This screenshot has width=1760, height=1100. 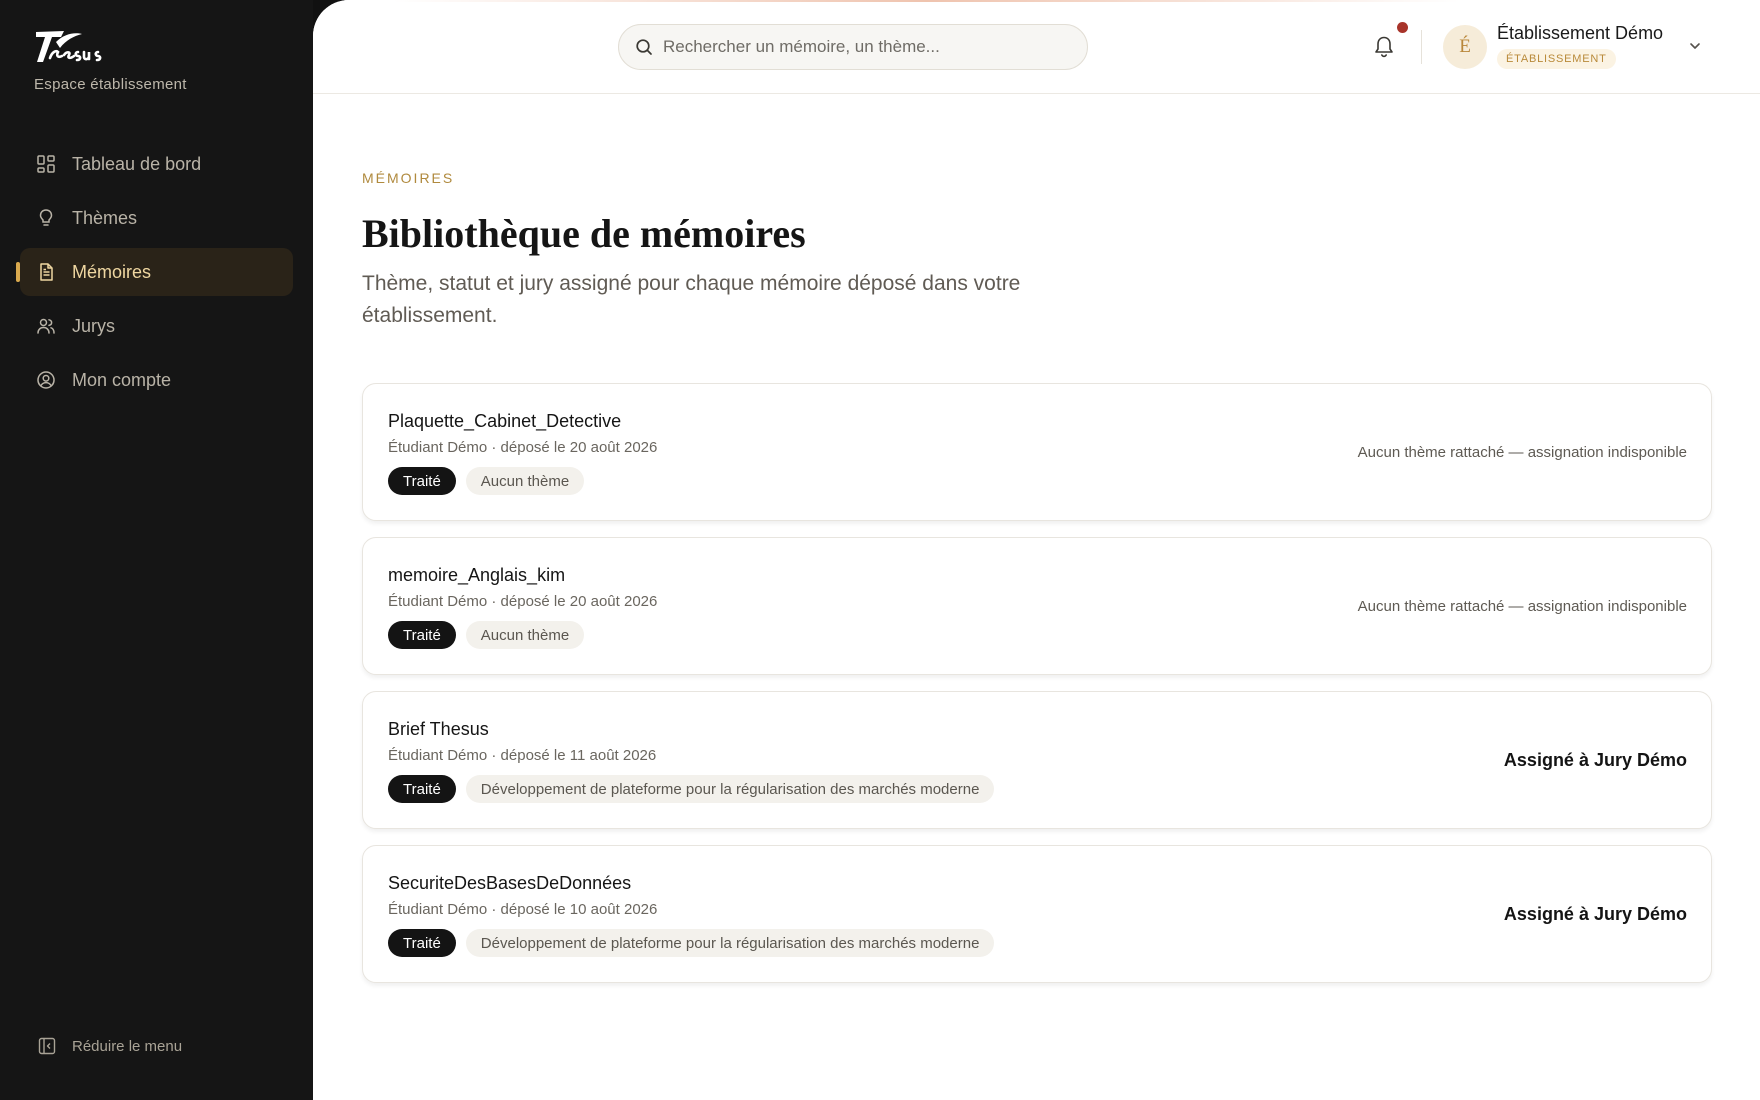 I want to click on user-circle-icon, so click(x=46, y=380).